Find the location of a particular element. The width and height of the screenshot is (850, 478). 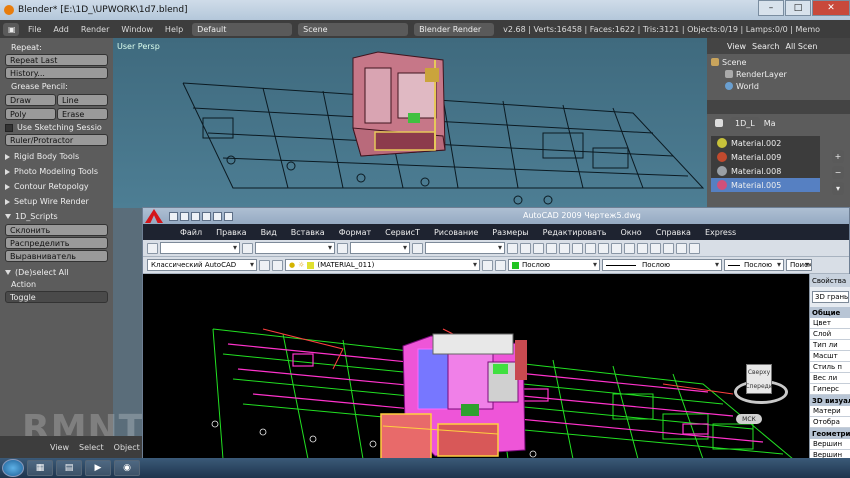

taskbar-app-icon: ▦ is located at coordinates (40, 468).